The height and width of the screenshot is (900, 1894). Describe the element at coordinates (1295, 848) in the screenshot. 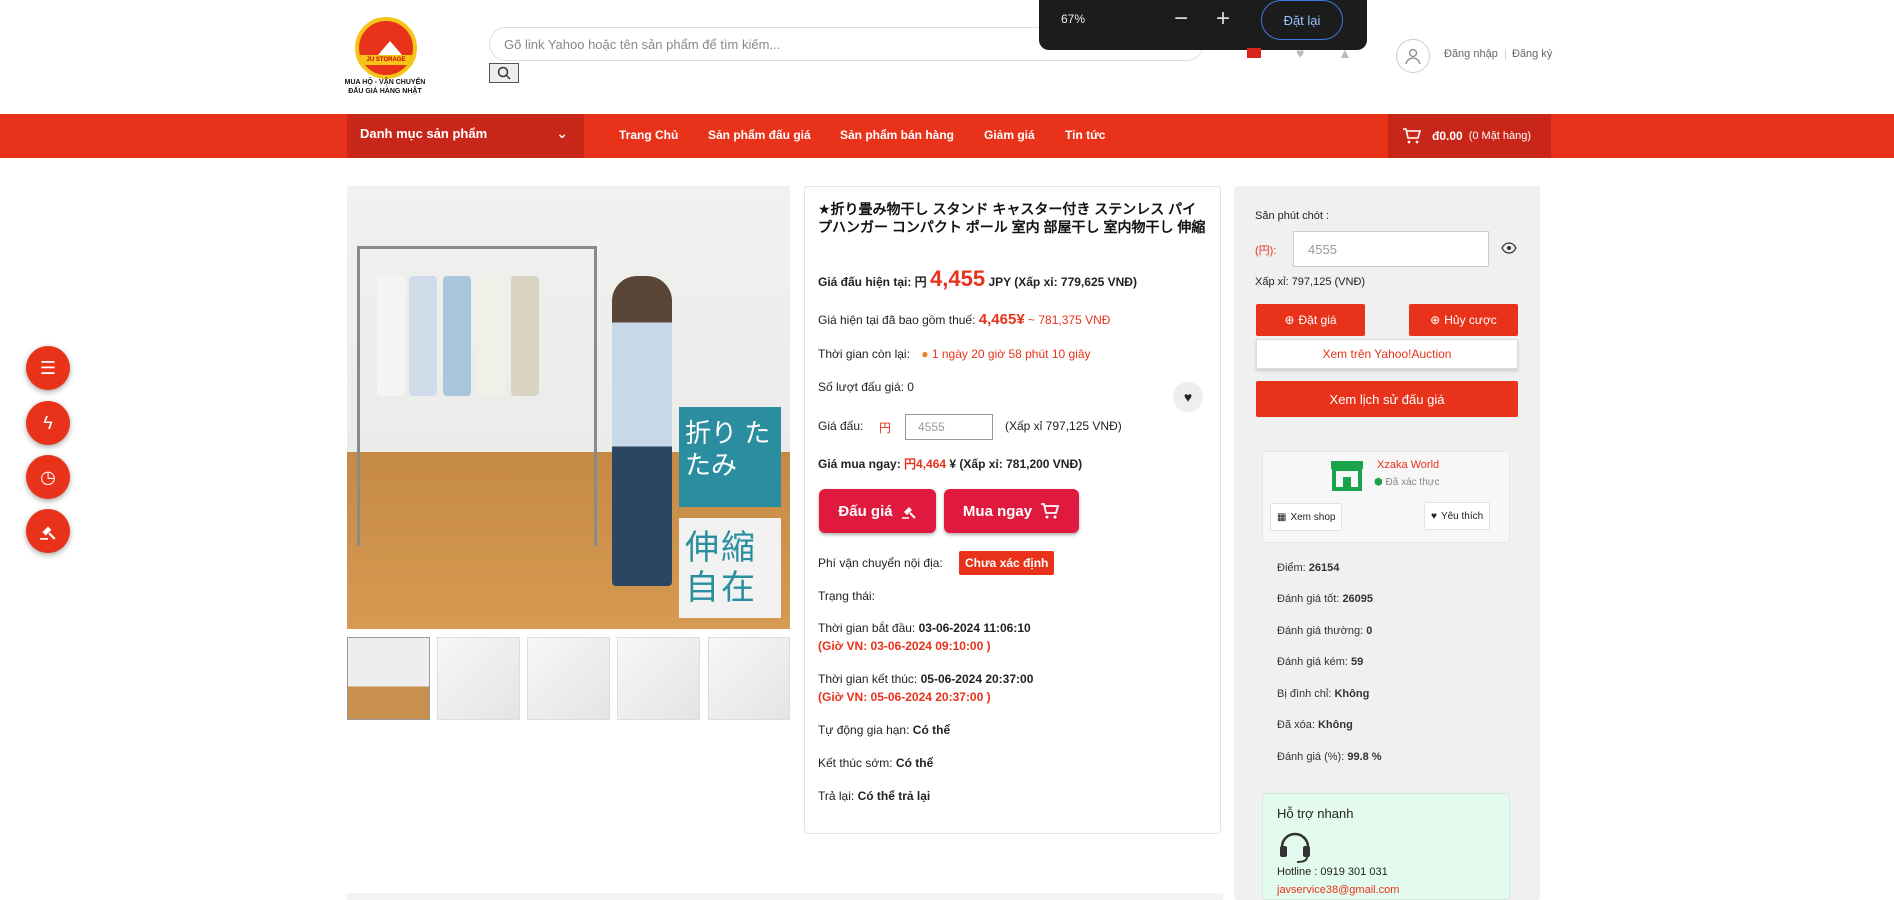

I see `headset-icon` at that location.